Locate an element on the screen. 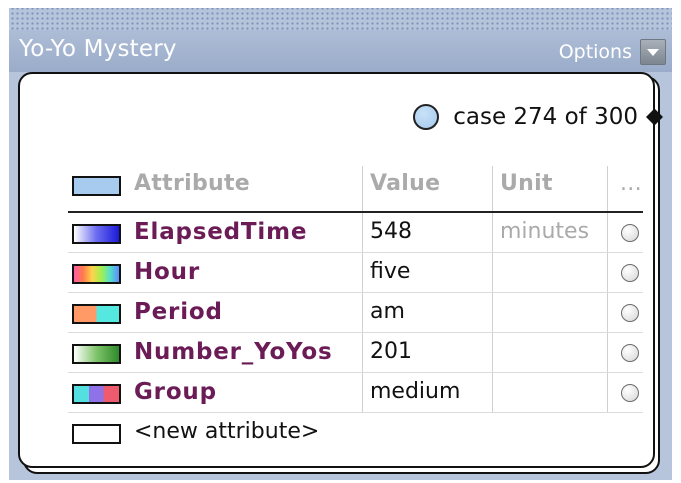 This screenshot has width=681, height=483. attribute-value: 201 is located at coordinates (391, 352).